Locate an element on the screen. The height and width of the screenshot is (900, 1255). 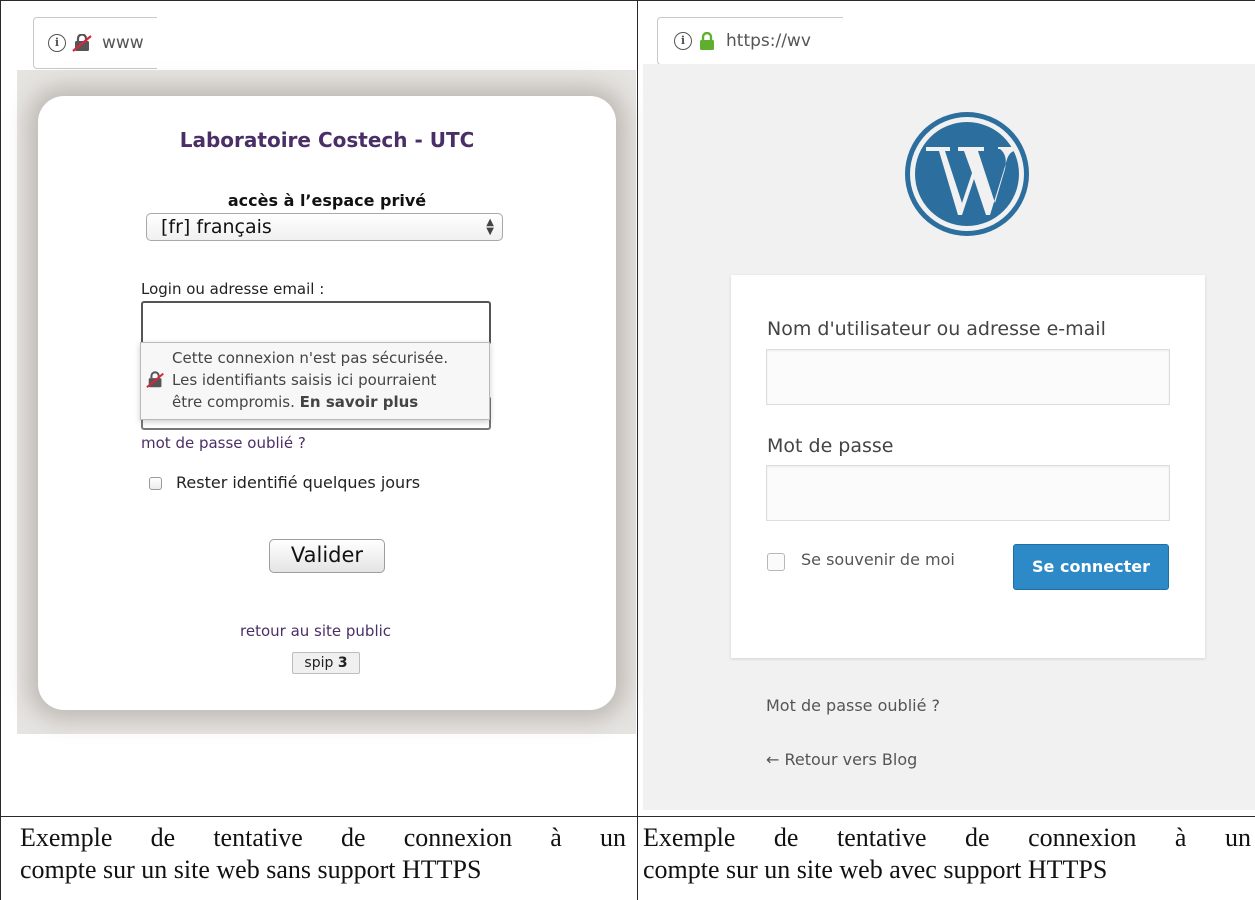
spip-badge-text: spip is located at coordinates (319, 663).